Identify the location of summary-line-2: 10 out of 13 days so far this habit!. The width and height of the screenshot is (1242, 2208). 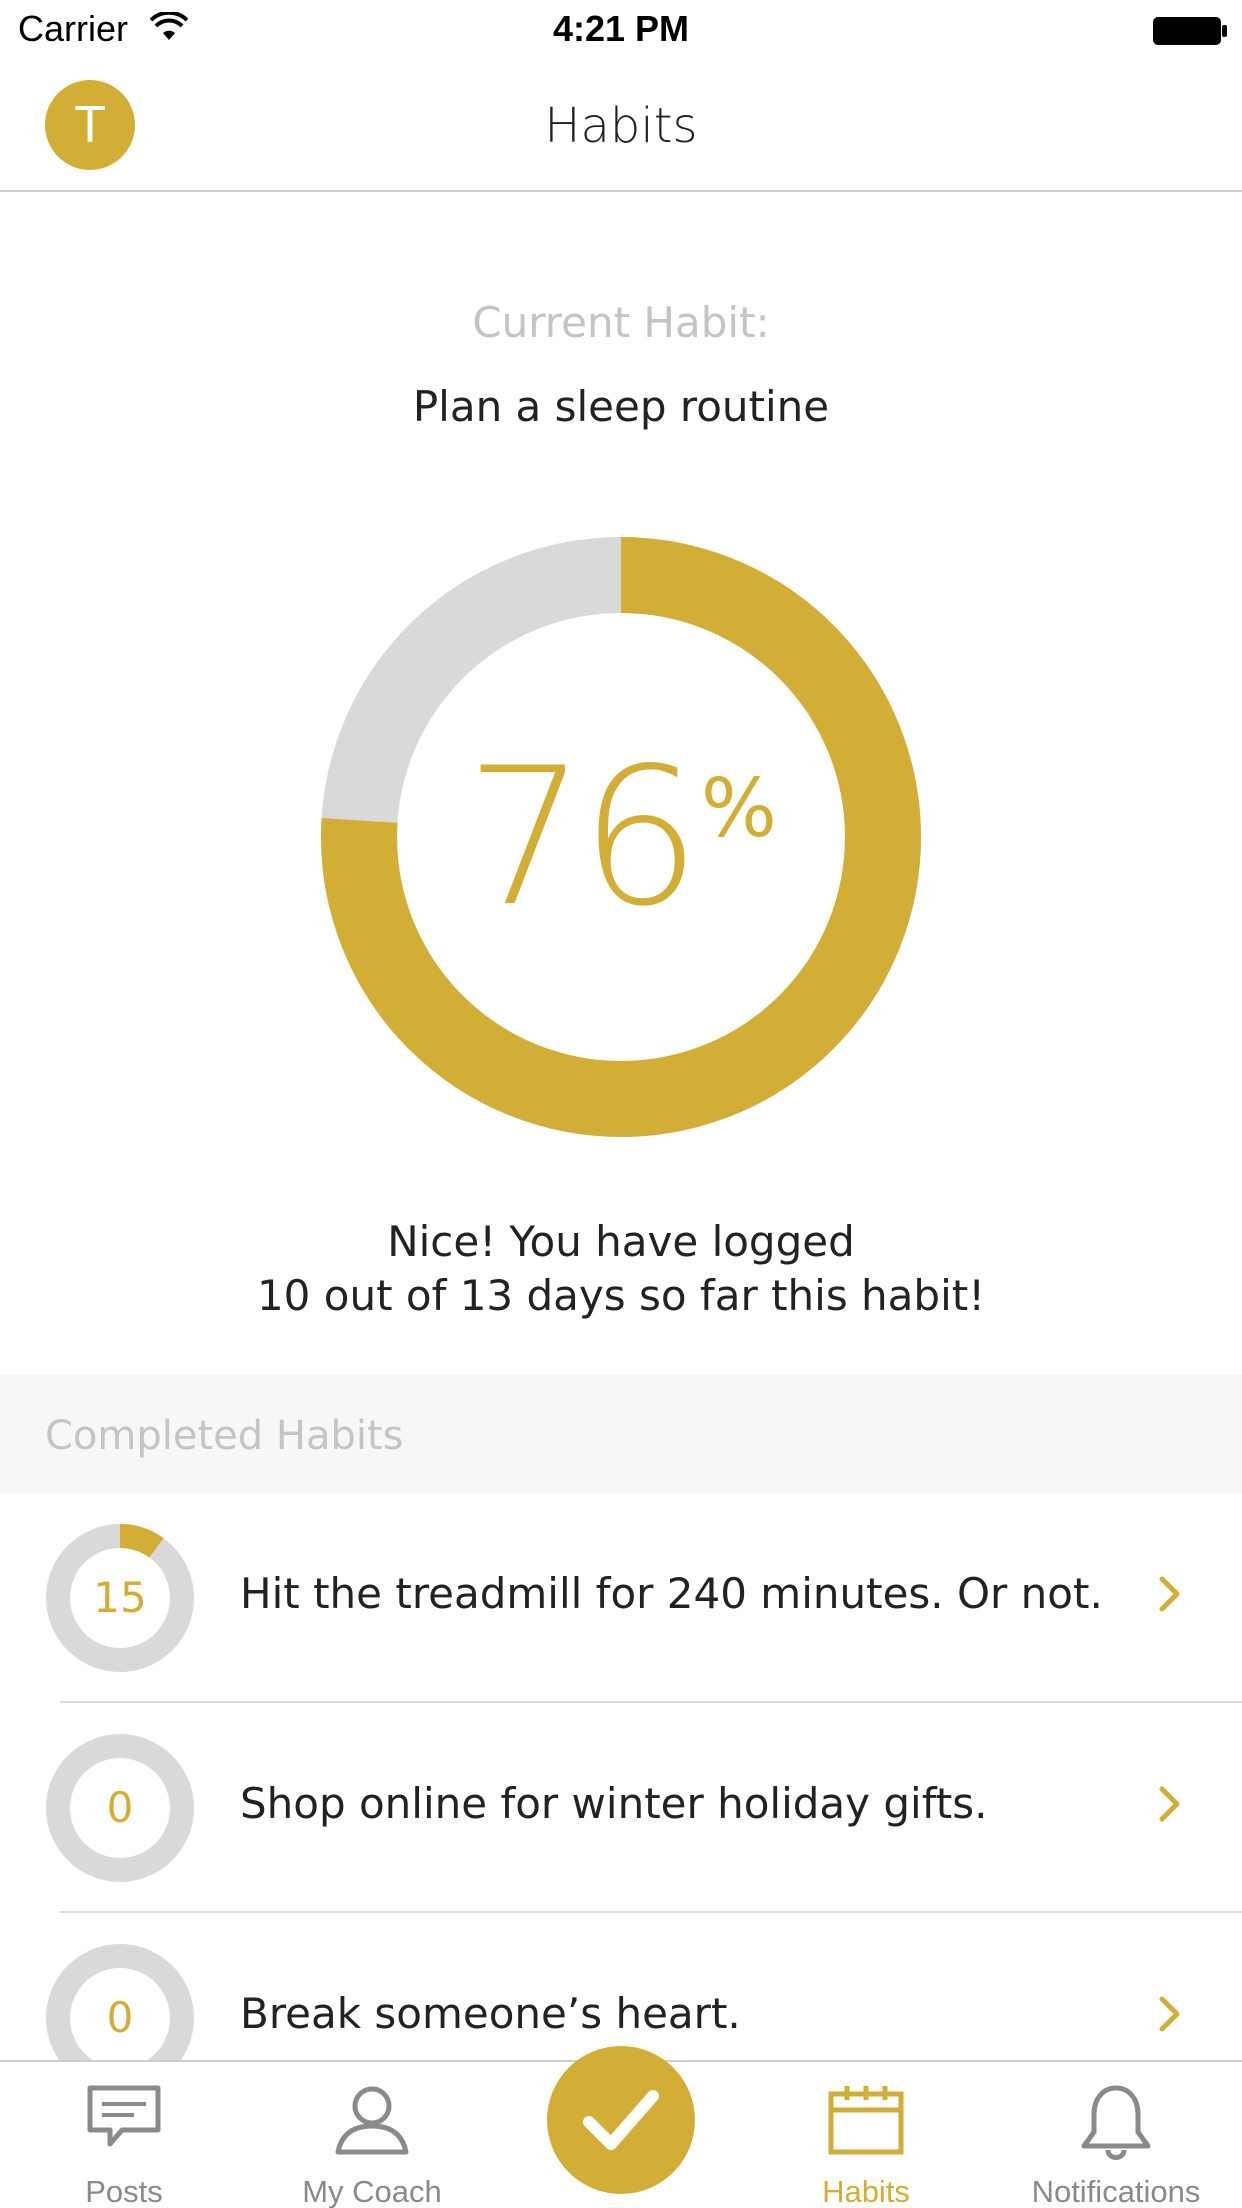
(621, 1295).